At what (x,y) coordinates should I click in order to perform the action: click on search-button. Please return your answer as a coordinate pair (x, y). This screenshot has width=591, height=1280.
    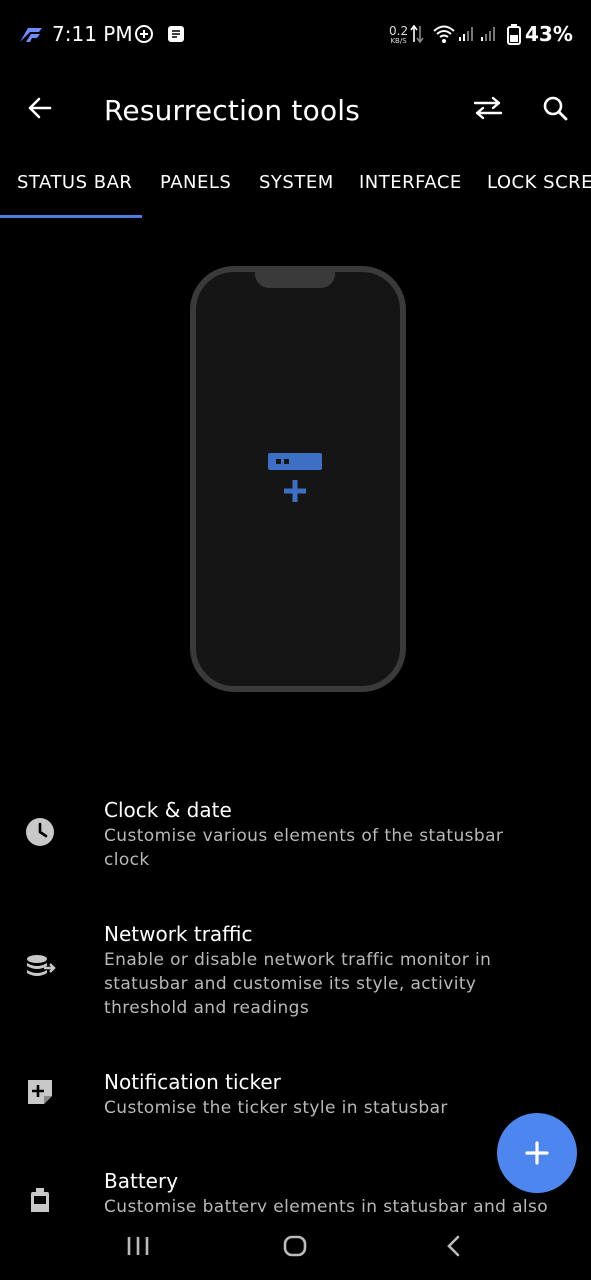
    Looking at the image, I should click on (555, 108).